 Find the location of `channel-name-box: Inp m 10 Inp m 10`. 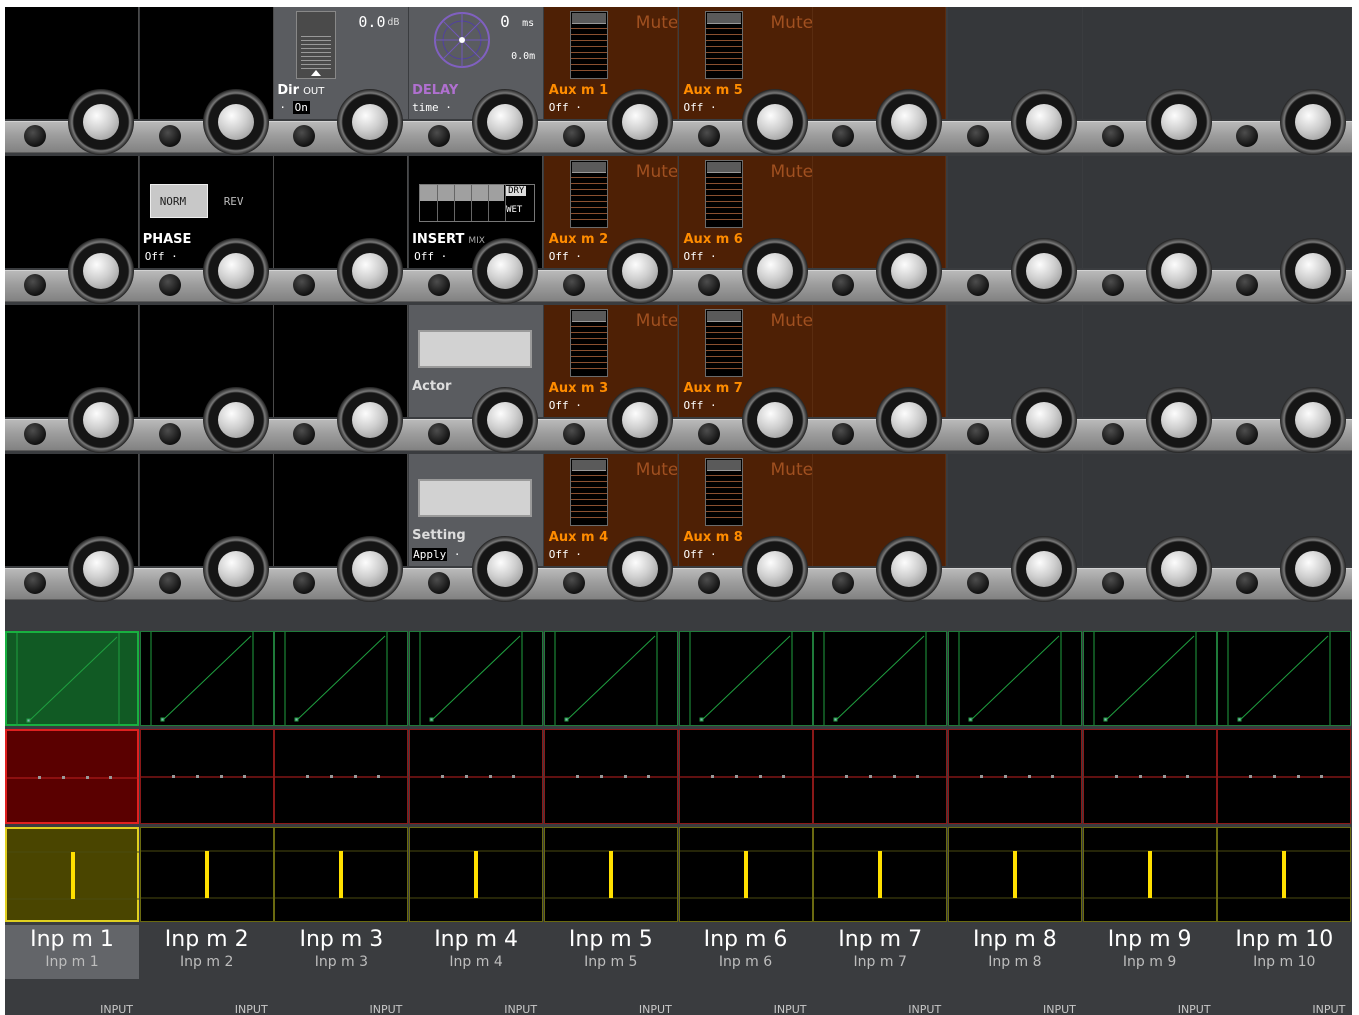

channel-name-box: Inp m 10 Inp m 10 is located at coordinates (1284, 952).